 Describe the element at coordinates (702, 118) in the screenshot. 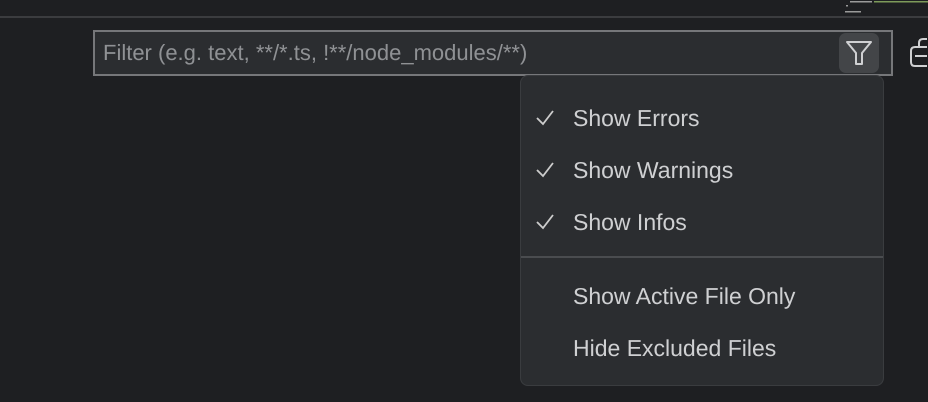

I see `menu-item: Show Errors` at that location.